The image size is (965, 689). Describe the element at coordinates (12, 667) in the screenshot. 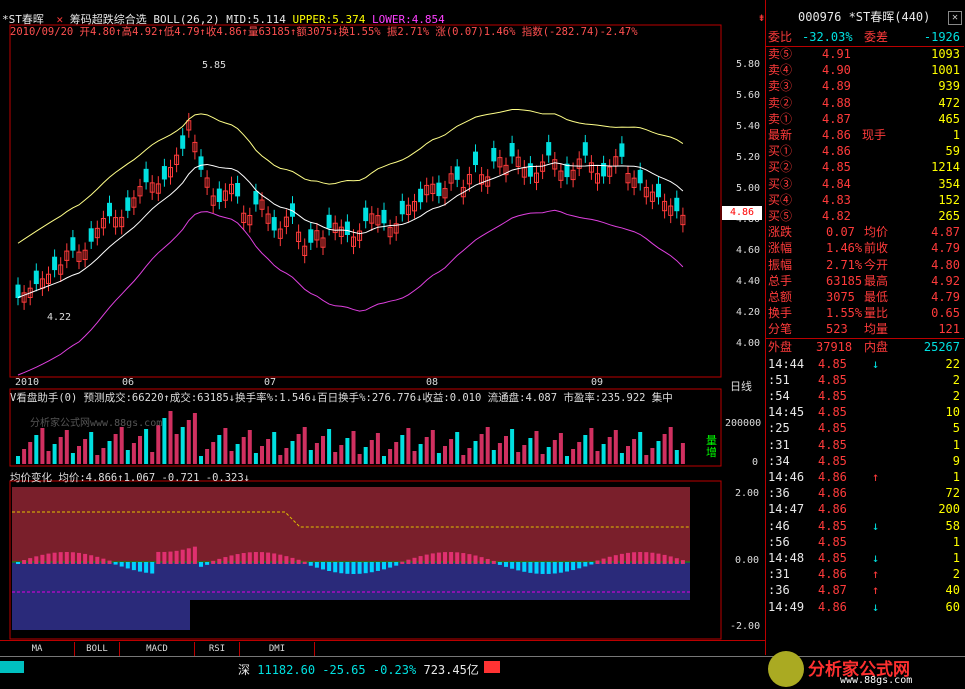

I see `status-progress-icon` at that location.